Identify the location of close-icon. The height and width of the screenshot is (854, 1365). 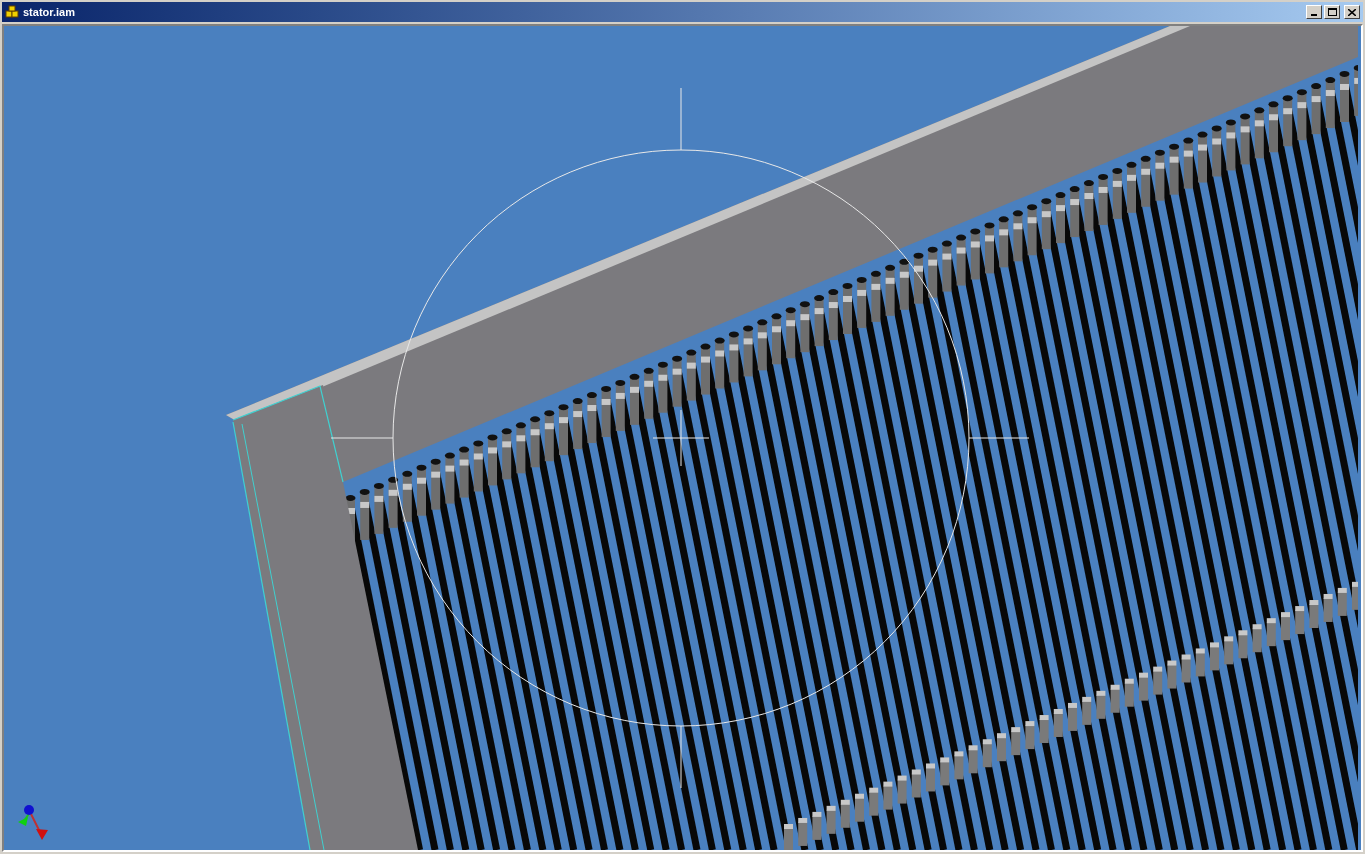
(1352, 12).